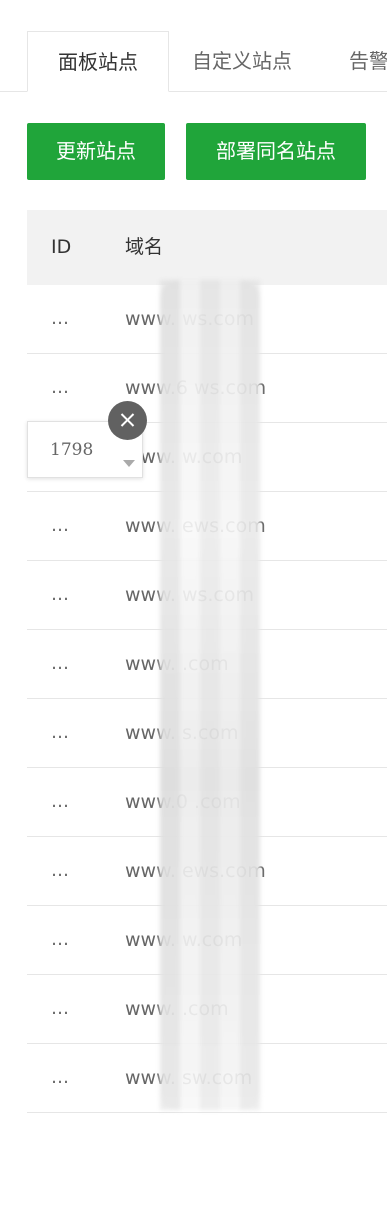 This screenshot has width=387, height=1208. I want to click on deploy-same-name-sites-button: 部署同名站点, so click(276, 151).